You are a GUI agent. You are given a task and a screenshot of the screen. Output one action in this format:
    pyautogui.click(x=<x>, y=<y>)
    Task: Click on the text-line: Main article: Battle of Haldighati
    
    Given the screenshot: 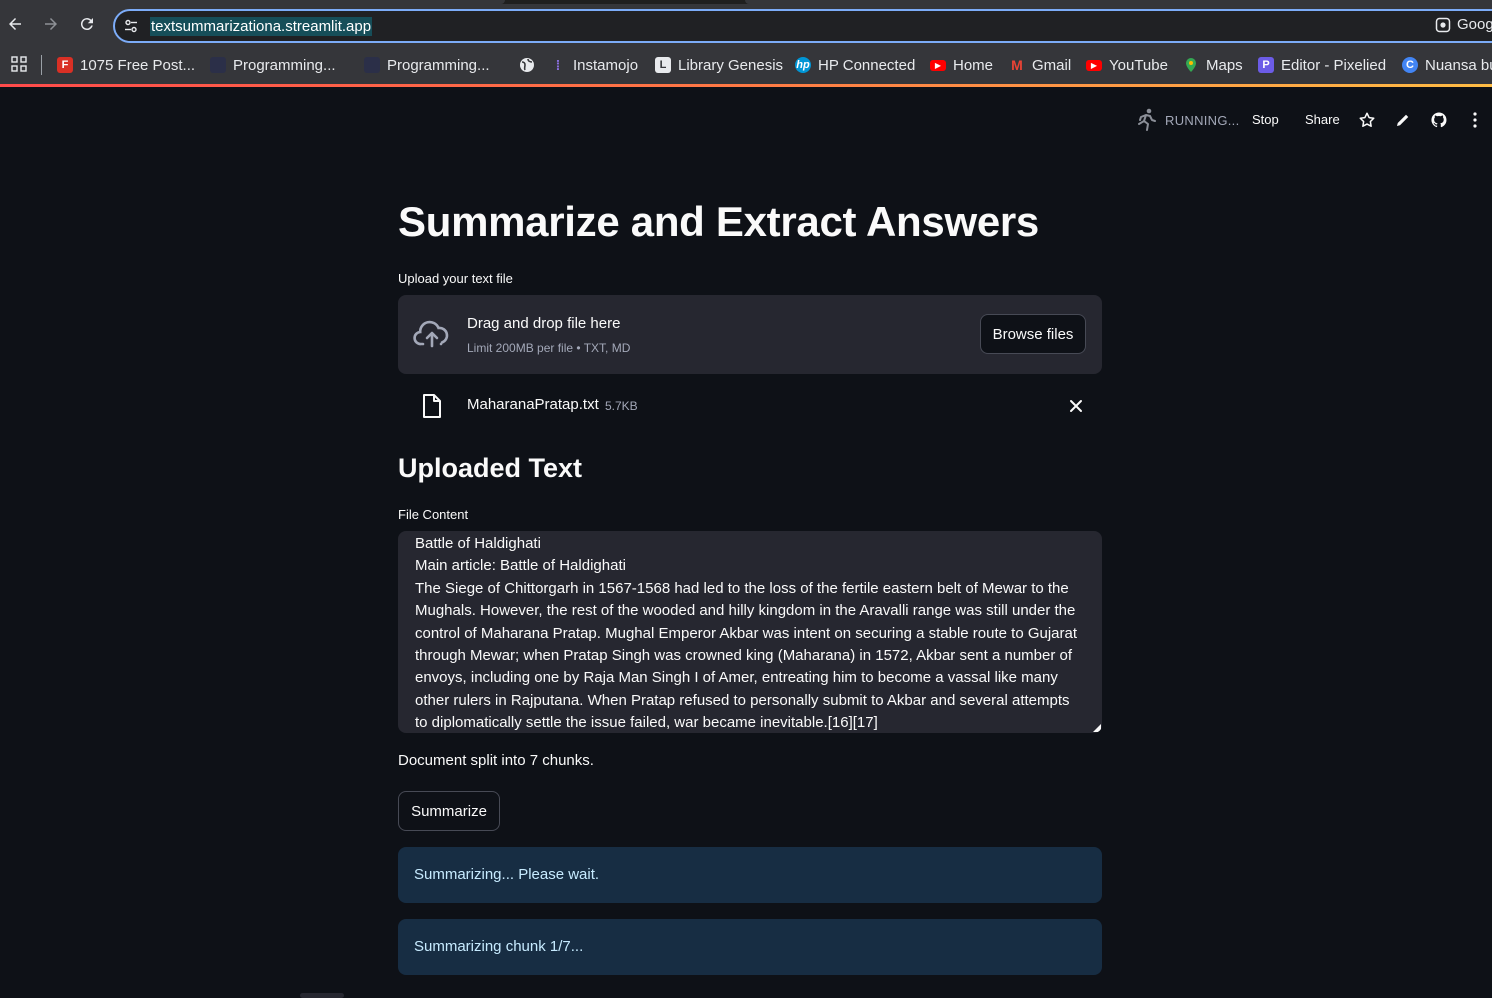 What is the action you would take?
    pyautogui.click(x=520, y=566)
    